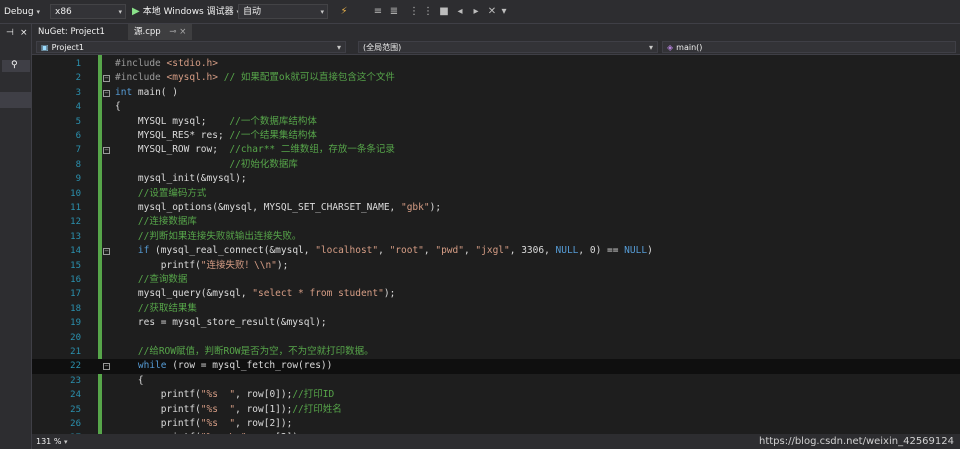 This screenshot has height=449, width=960. I want to click on align-right-icon: ≣, so click(394, 11).